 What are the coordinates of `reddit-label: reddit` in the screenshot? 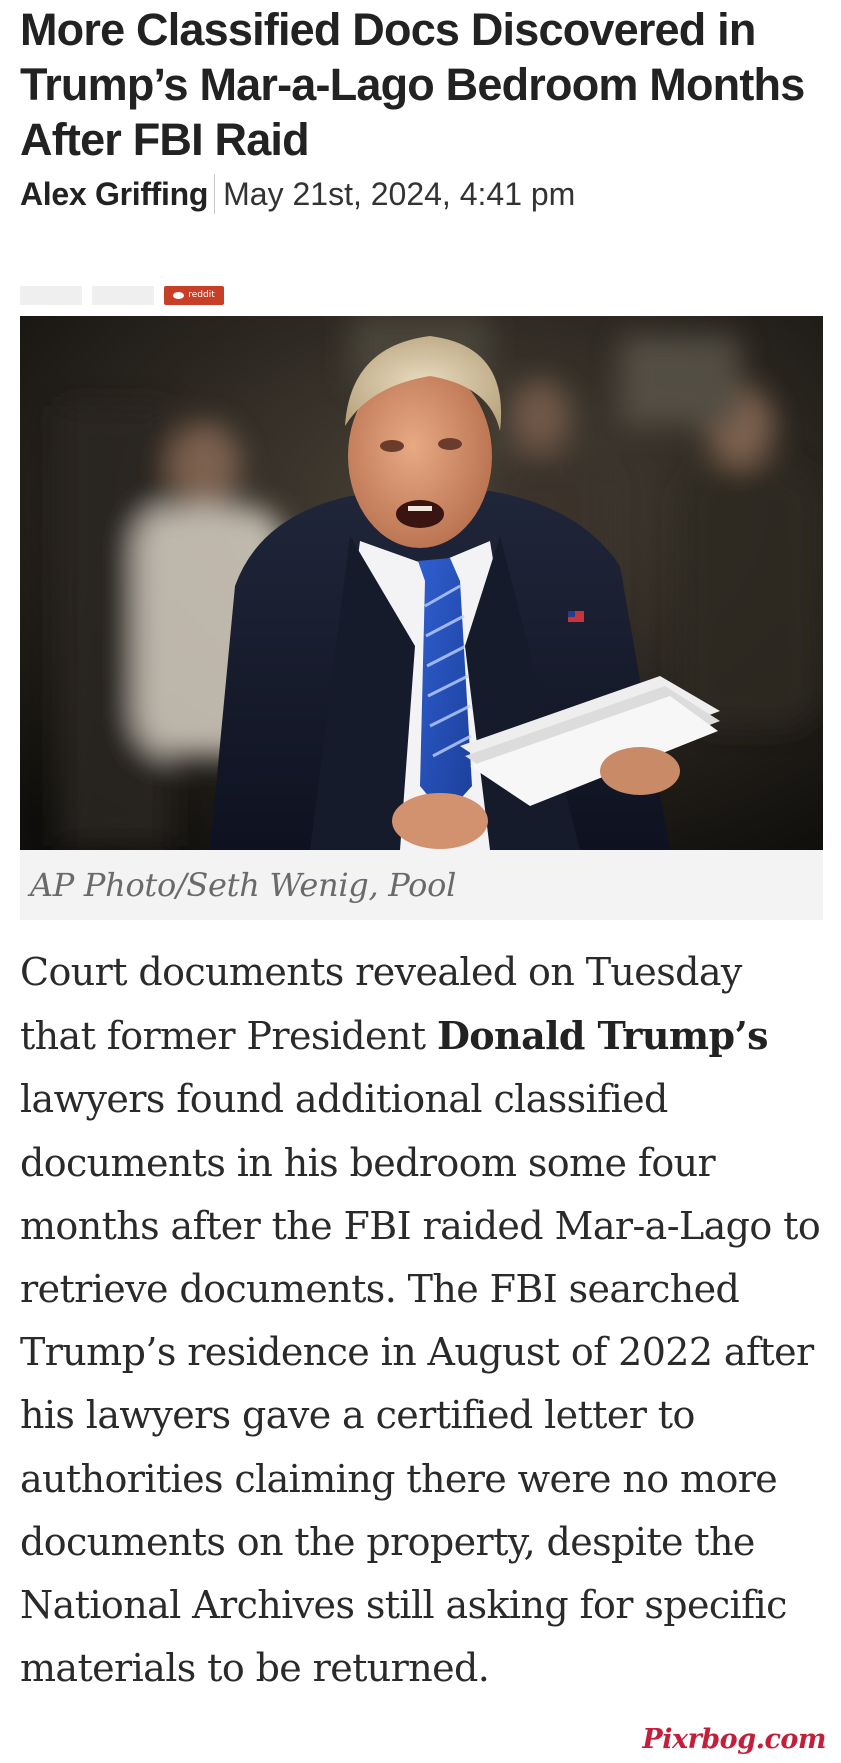 It's located at (201, 295).